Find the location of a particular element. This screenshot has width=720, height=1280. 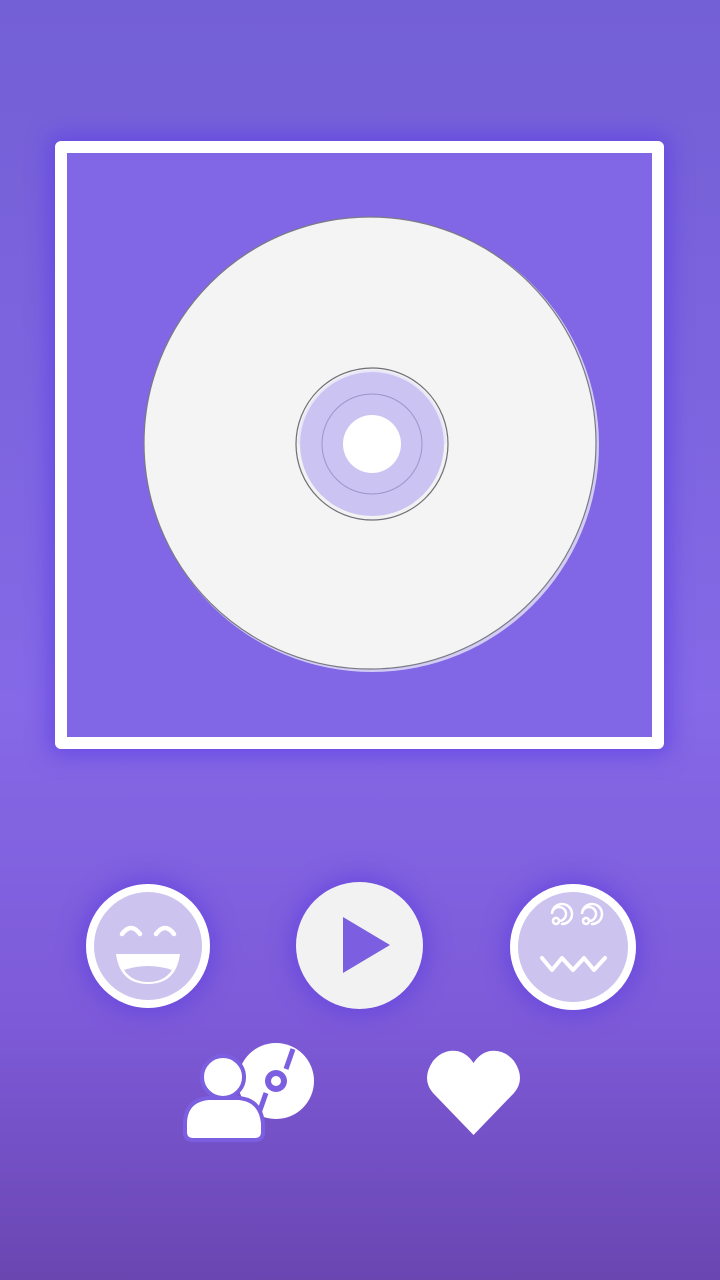

happy-mood-button is located at coordinates (148, 946).